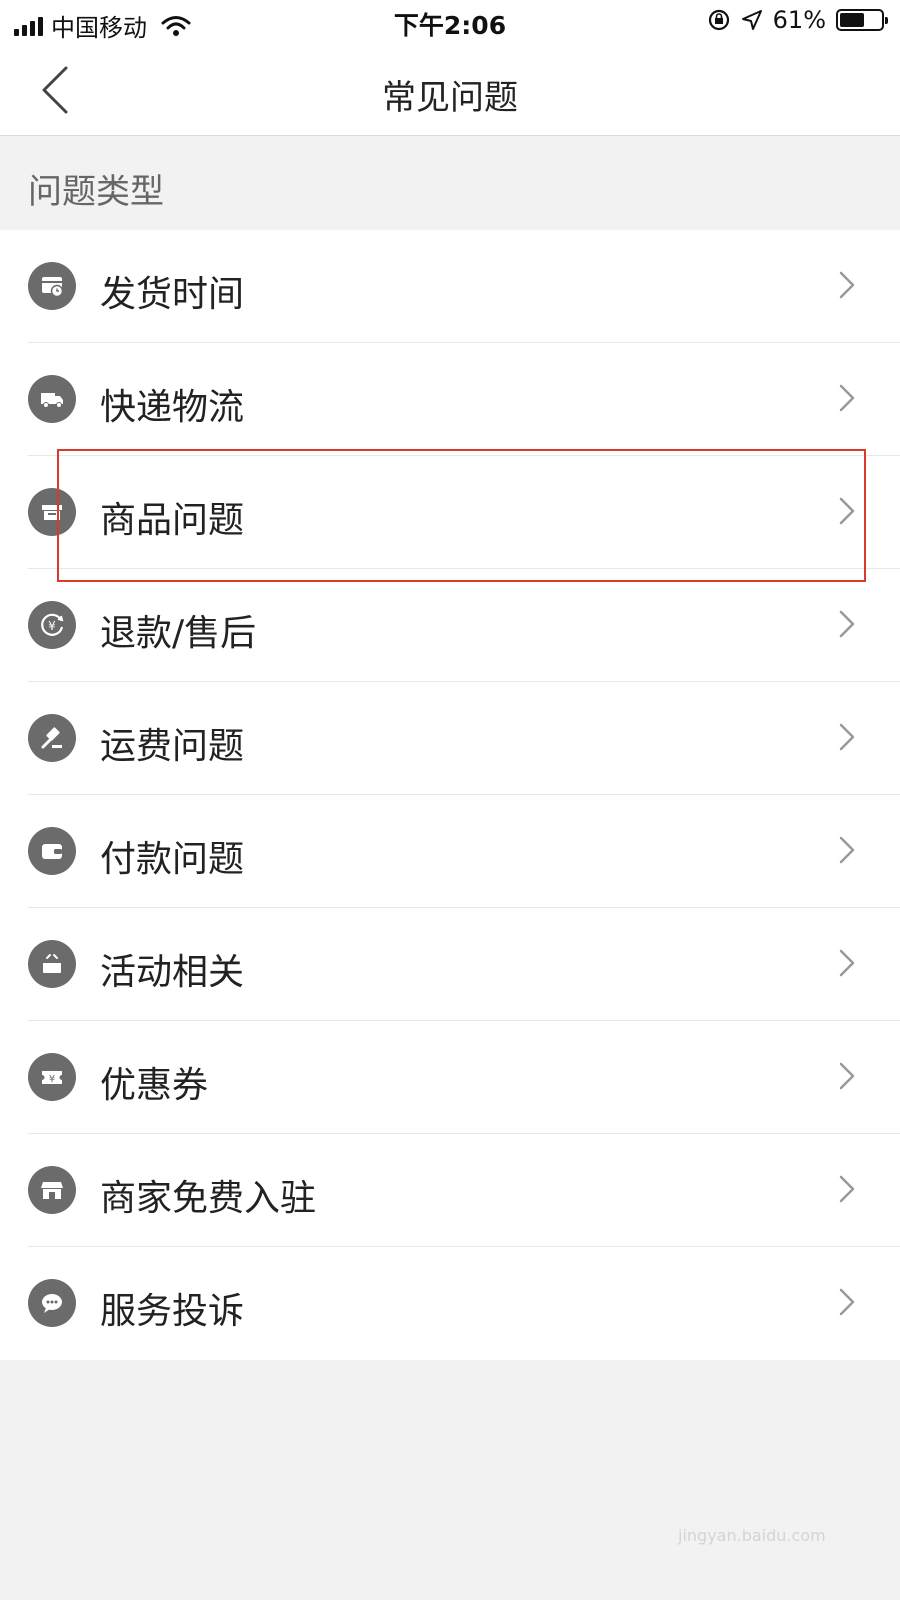  I want to click on menu-item-activities: 活动相关, so click(450, 964).